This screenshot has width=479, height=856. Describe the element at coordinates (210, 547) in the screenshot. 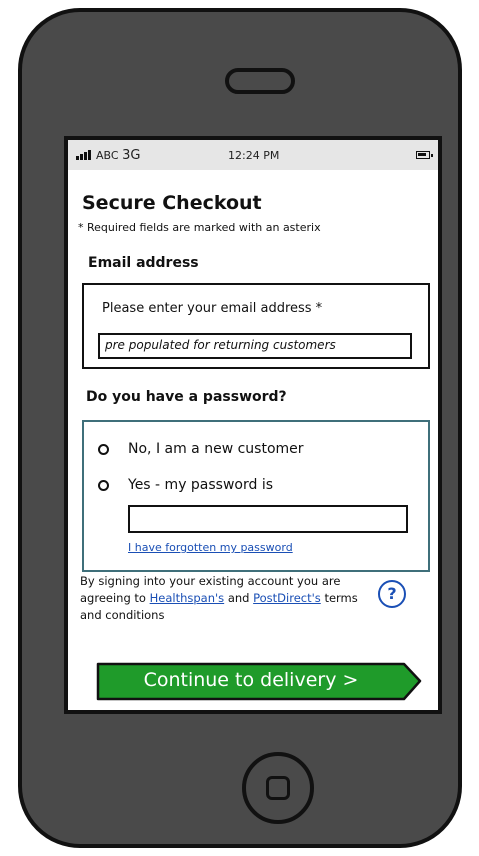

I see `forgot-password-link: I have forgotten my password` at that location.